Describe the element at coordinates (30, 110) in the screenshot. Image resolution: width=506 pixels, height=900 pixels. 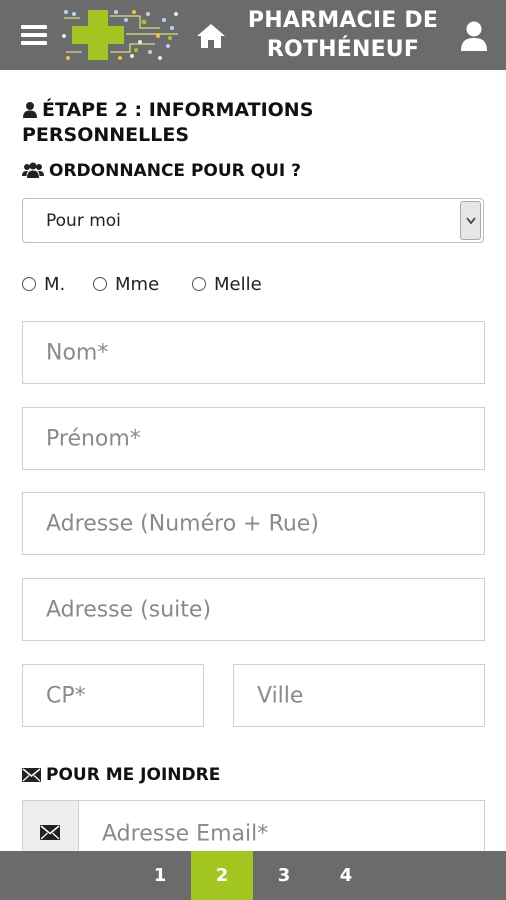
I see `user-icon` at that location.